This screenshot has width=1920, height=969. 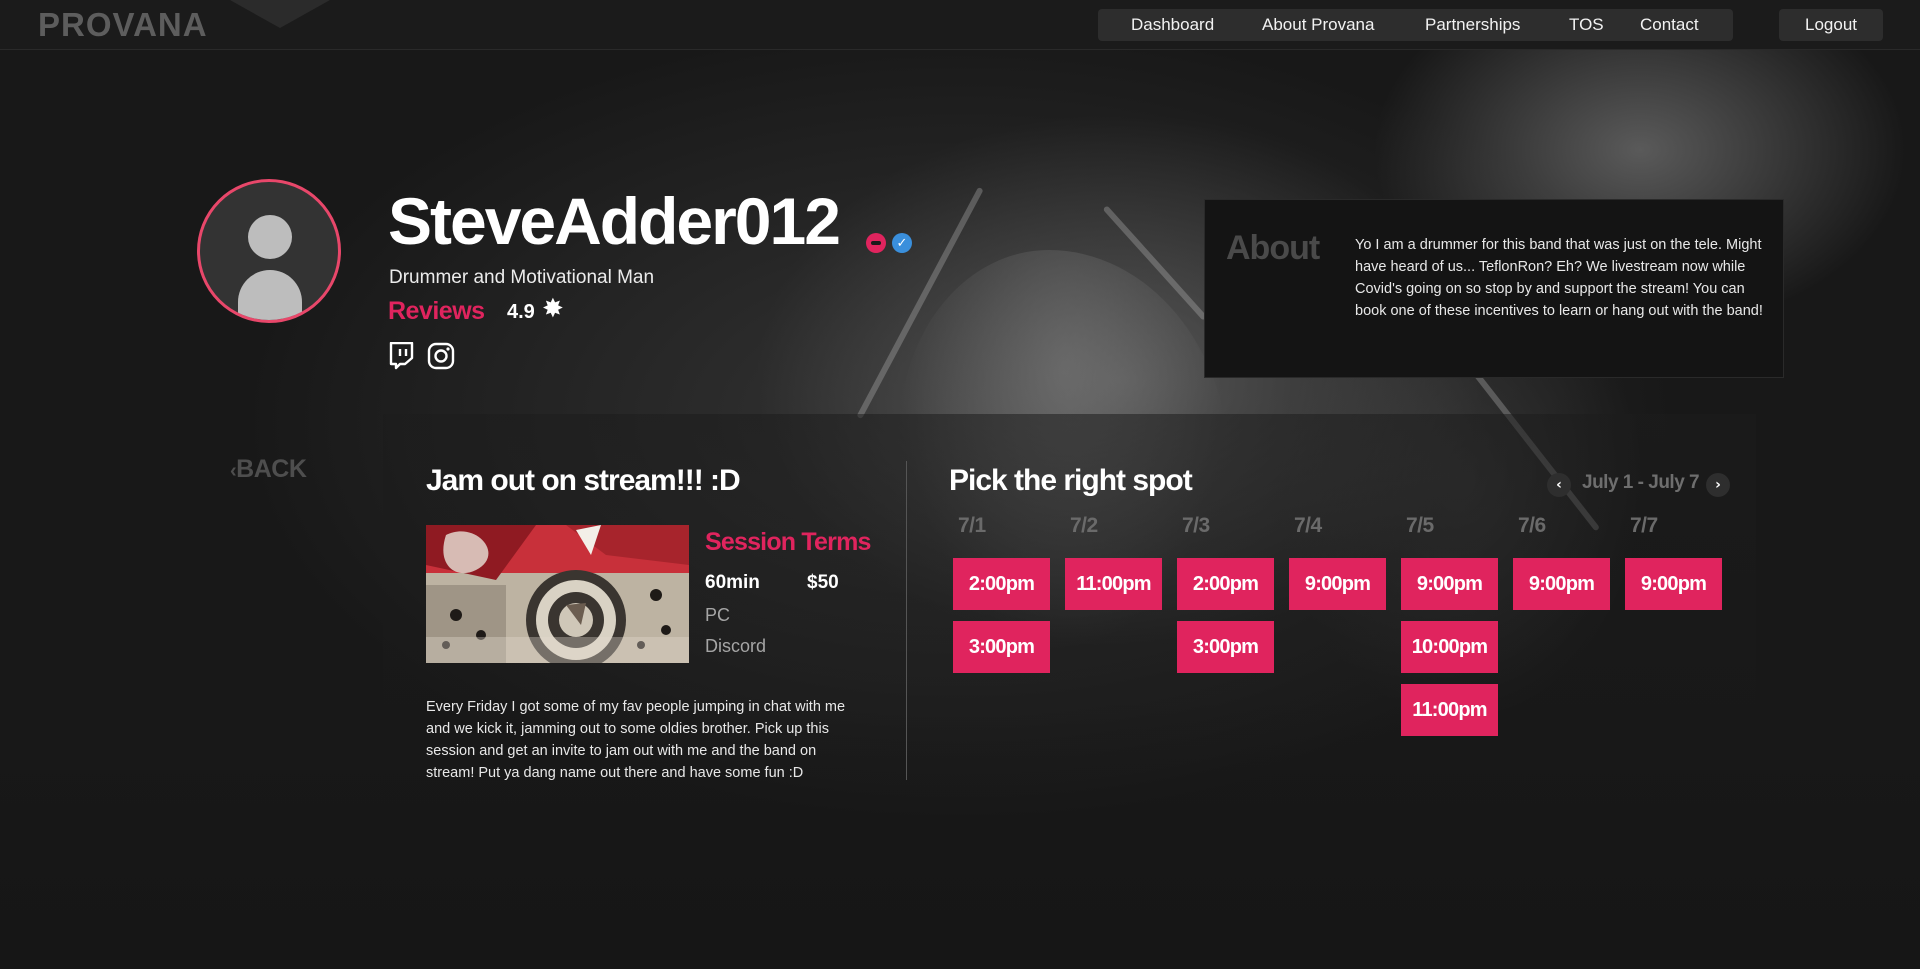 I want to click on next-week-button: ›, so click(x=1718, y=485).